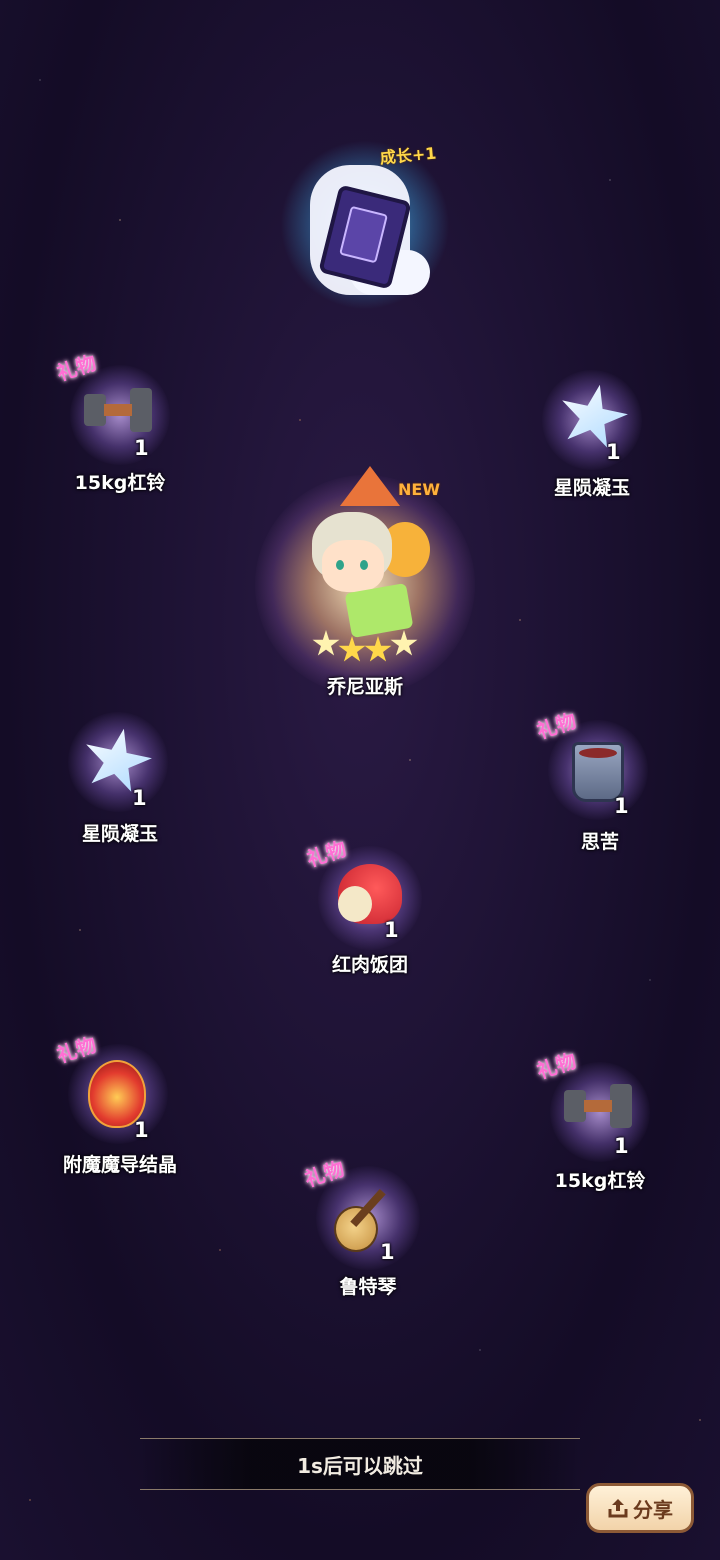 This screenshot has height=1560, width=720. Describe the element at coordinates (368, 1287) in the screenshot. I see `item-label: 鲁特琴` at that location.